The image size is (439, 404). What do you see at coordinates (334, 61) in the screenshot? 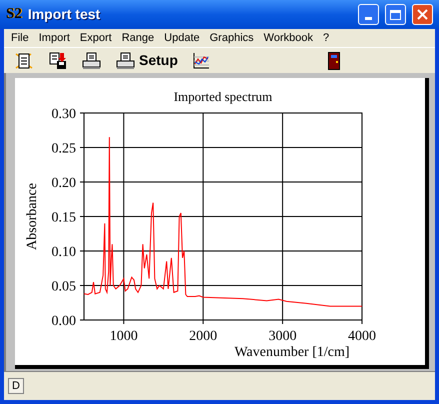
I see `door-icon` at bounding box center [334, 61].